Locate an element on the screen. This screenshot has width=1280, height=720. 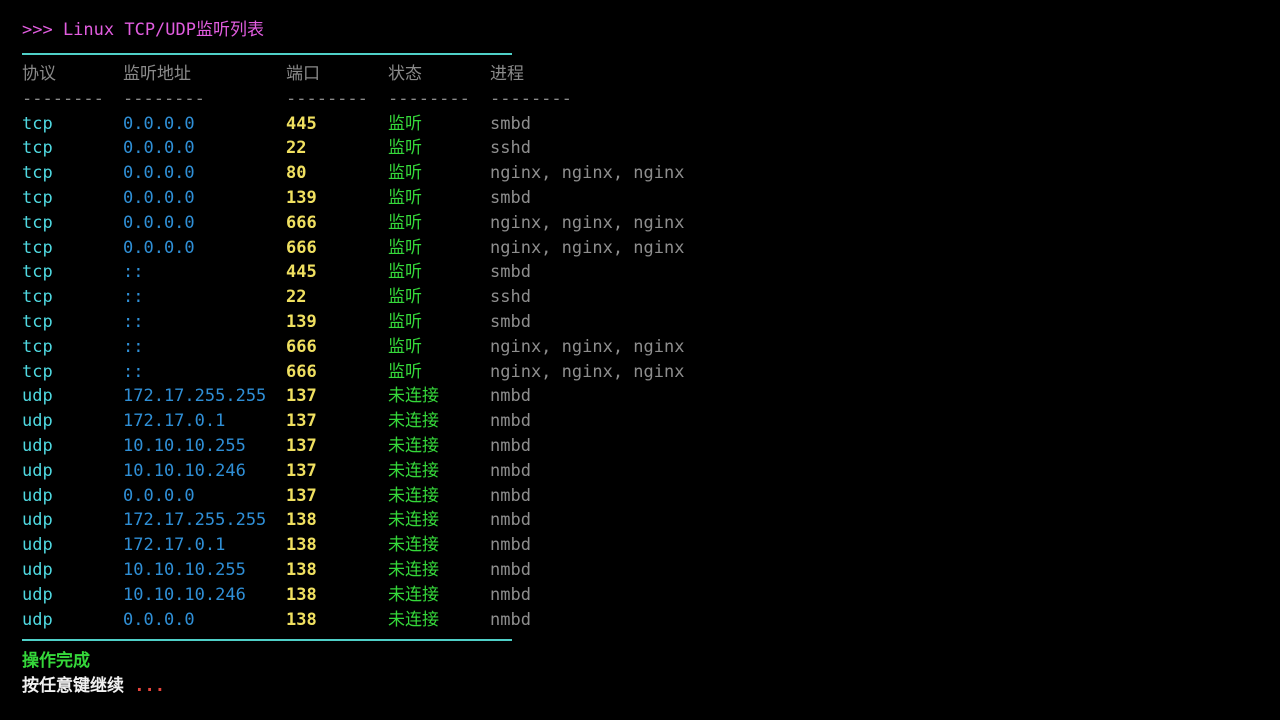
table-row: tcp 0.0.0.0 22 监听 sshd is located at coordinates (642, 148).